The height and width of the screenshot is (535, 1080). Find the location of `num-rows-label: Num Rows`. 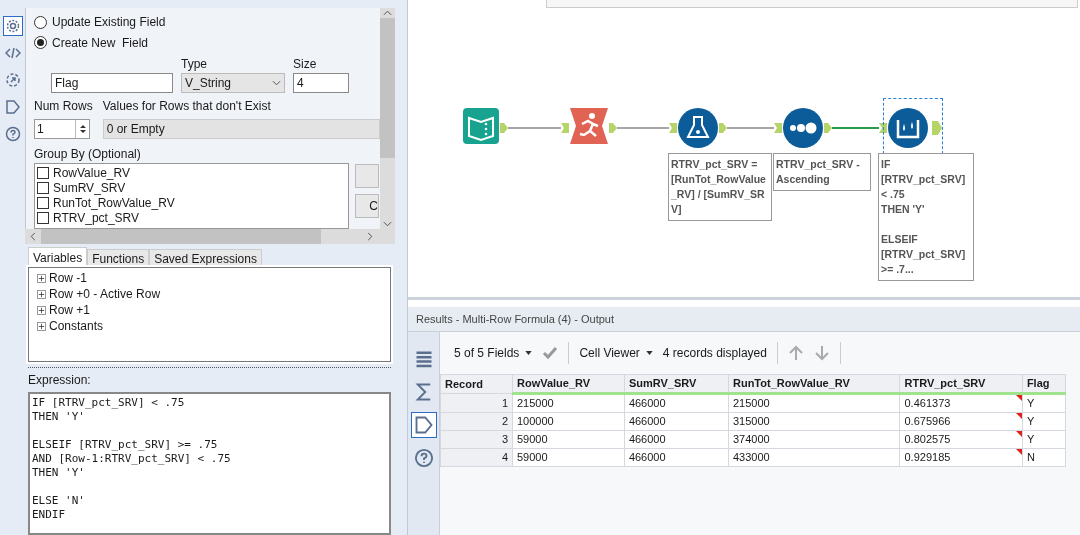

num-rows-label: Num Rows is located at coordinates (63, 106).